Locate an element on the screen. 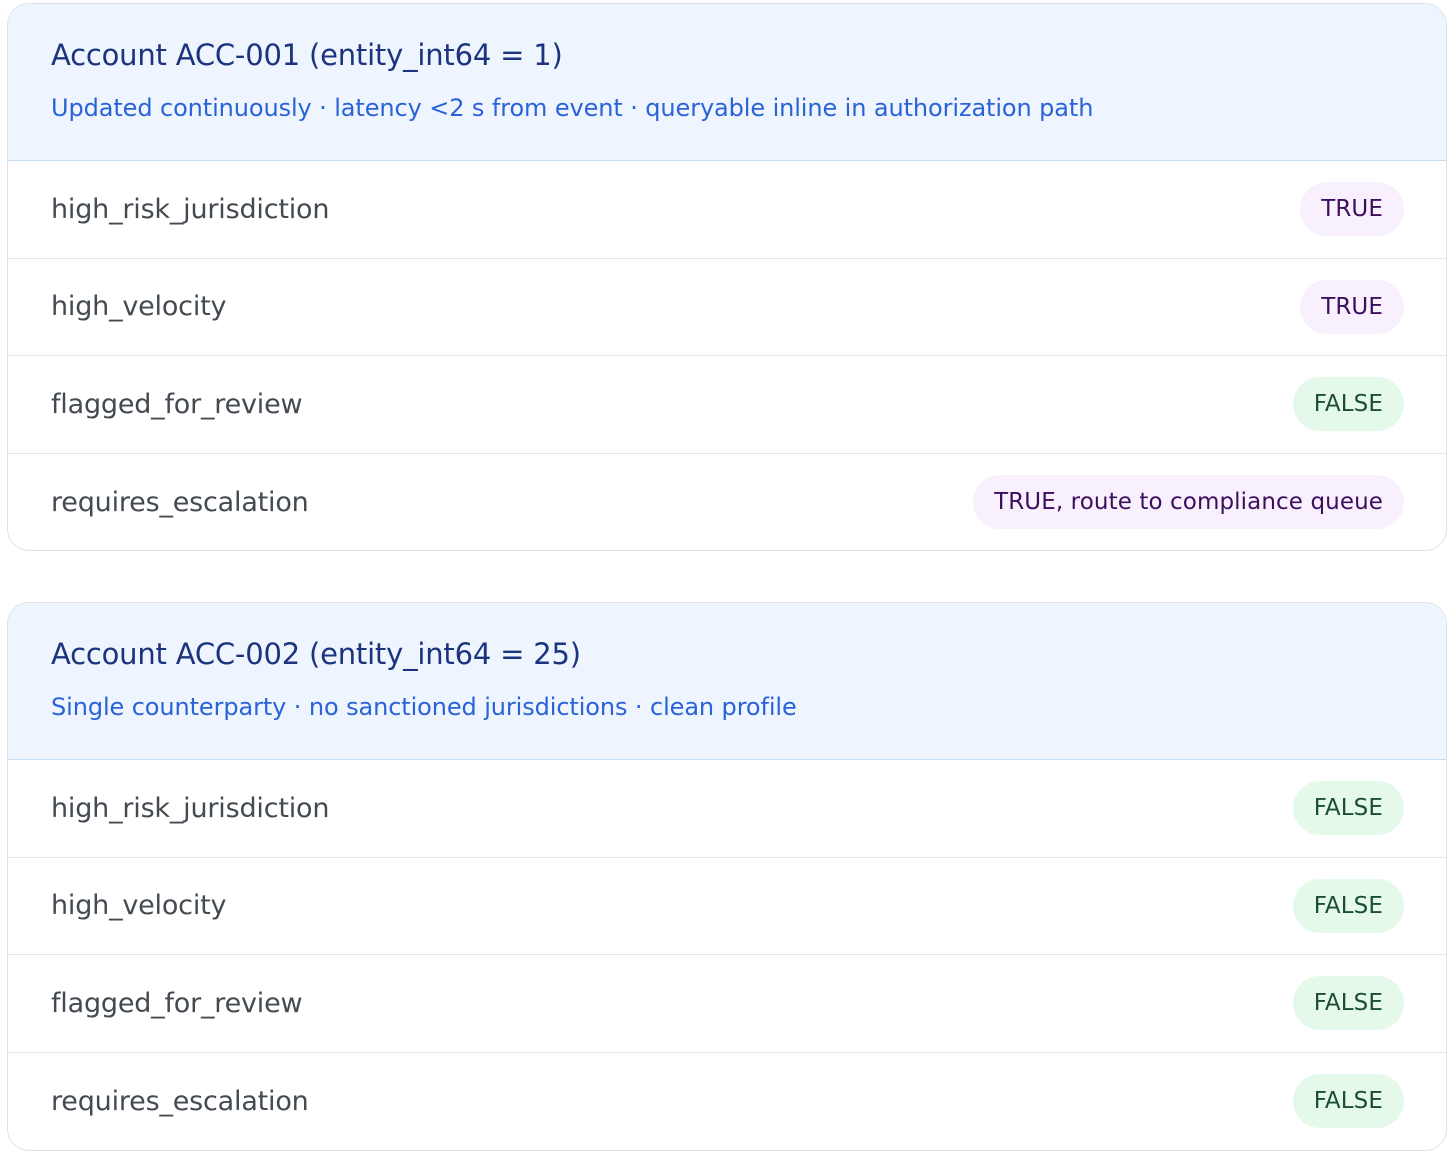  flag-row-high-velocity: high_velocity TRUE is located at coordinates (727, 307).